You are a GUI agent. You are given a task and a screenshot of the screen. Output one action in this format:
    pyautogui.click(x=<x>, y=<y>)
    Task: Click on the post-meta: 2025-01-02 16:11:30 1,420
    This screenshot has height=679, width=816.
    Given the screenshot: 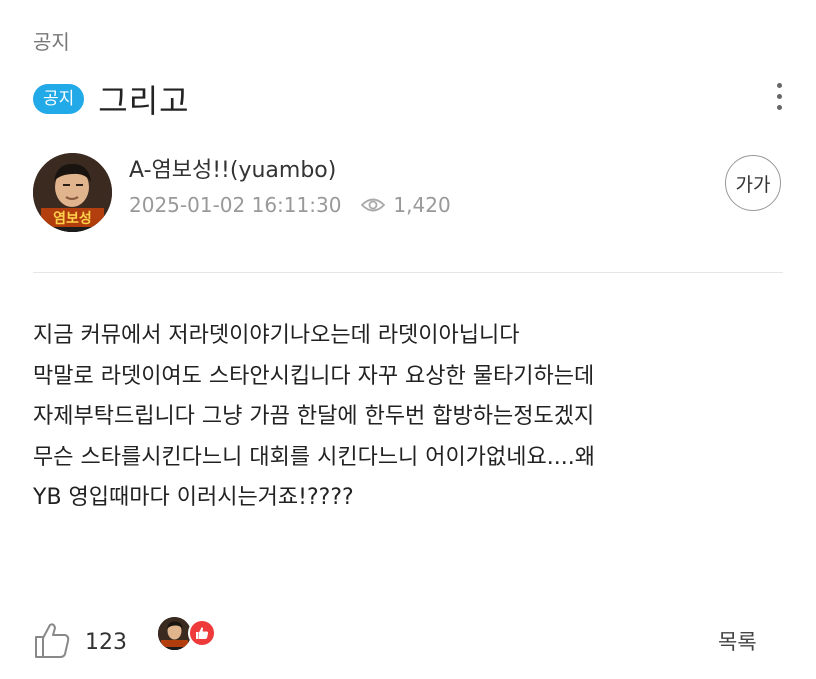 What is the action you would take?
    pyautogui.click(x=290, y=205)
    